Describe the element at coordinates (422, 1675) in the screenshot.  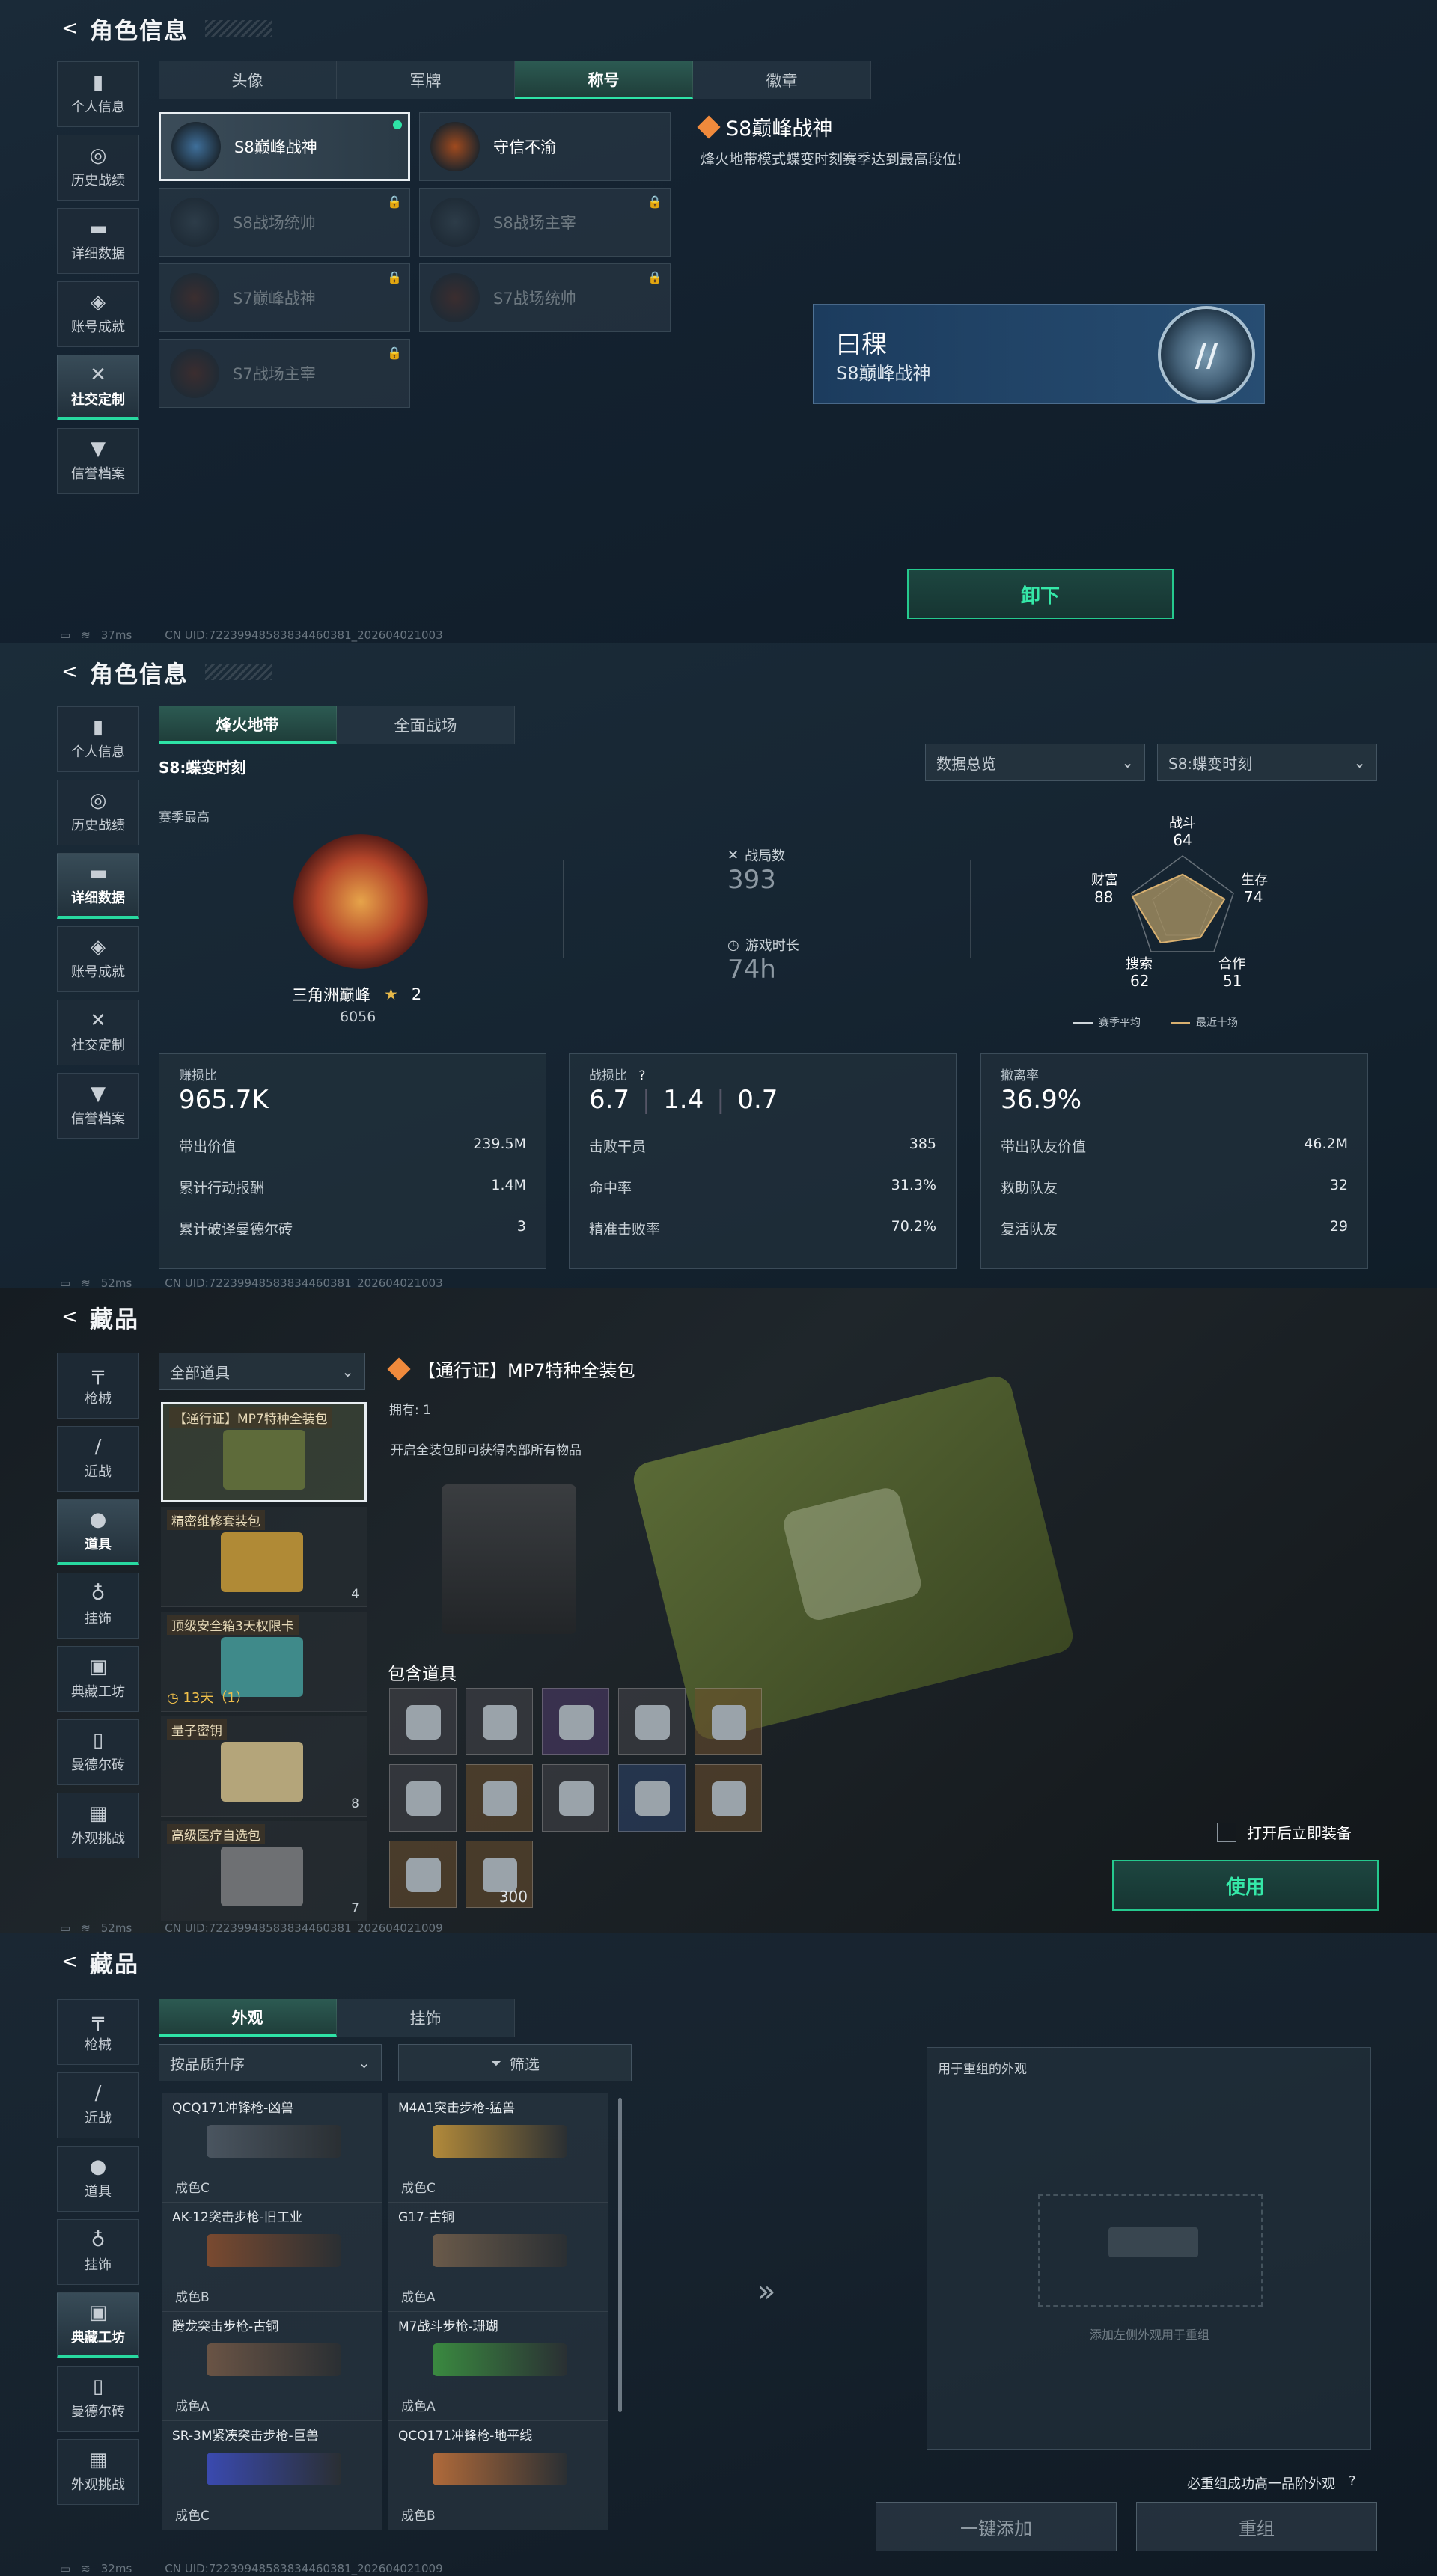
I see `contains-label: 包含道具` at that location.